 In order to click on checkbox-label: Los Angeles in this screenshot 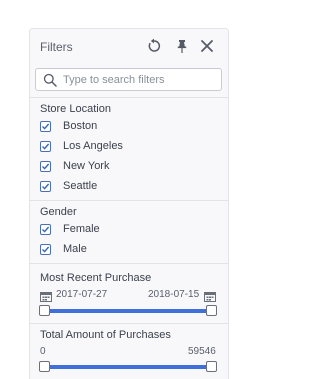, I will do `click(93, 146)`.